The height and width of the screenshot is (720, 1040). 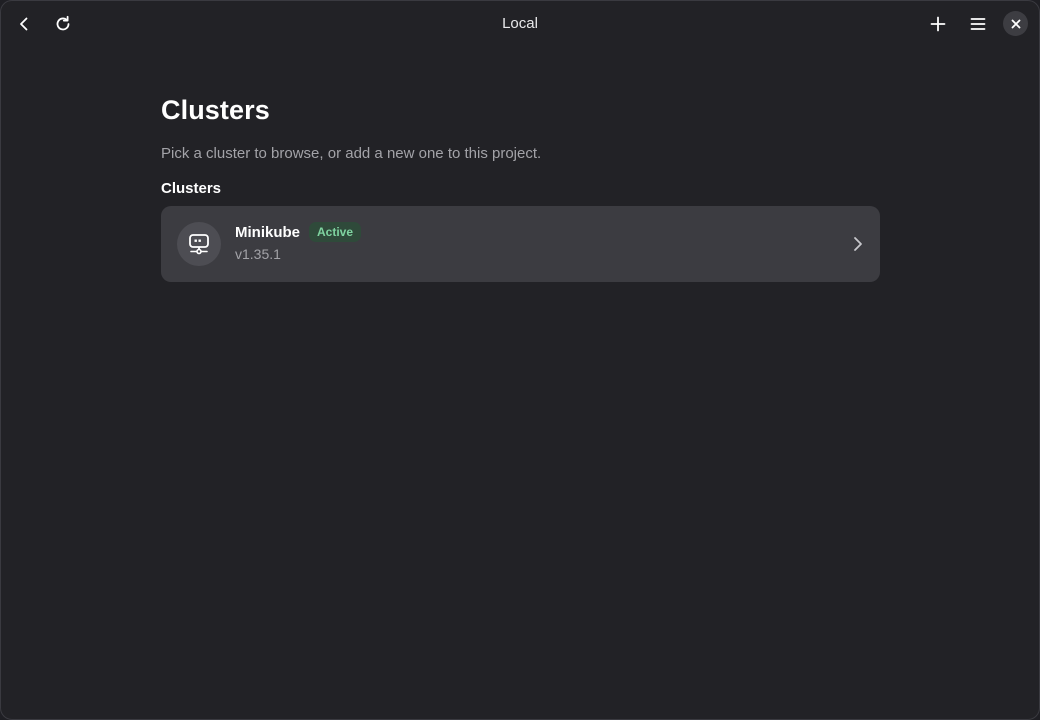 I want to click on add-icon, so click(x=938, y=24).